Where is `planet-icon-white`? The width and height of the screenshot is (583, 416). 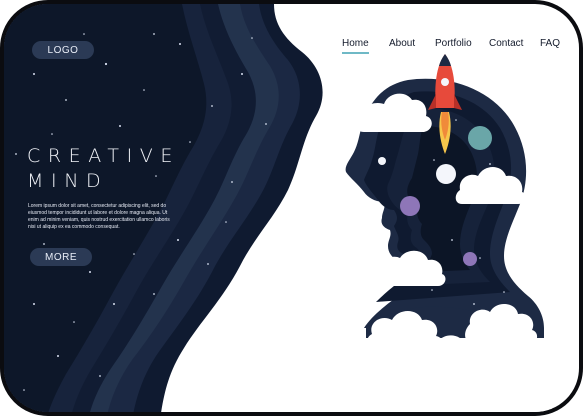 planet-icon-white is located at coordinates (446, 174).